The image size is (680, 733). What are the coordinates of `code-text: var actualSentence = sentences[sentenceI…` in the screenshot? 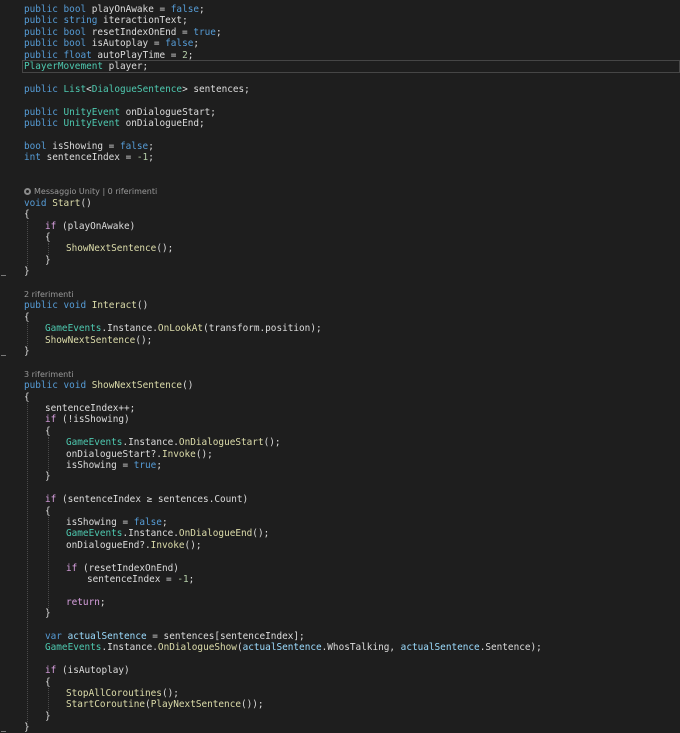 It's located at (175, 636).